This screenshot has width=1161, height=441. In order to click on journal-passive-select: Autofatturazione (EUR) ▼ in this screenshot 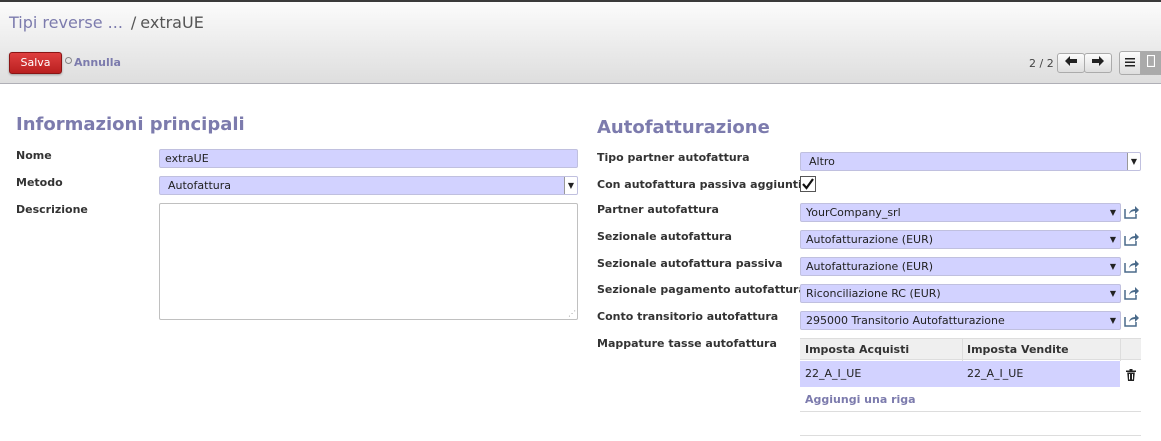, I will do `click(960, 266)`.